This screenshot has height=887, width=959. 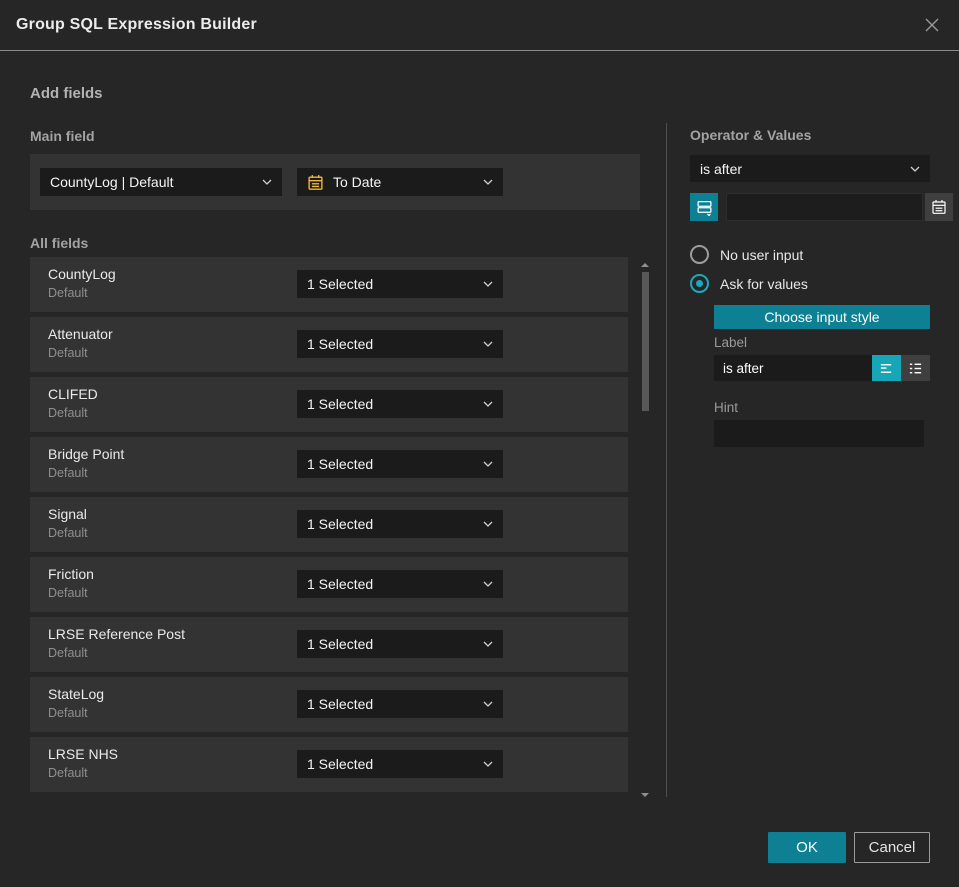 What do you see at coordinates (645, 341) in the screenshot?
I see `scrollbar-thumb` at bounding box center [645, 341].